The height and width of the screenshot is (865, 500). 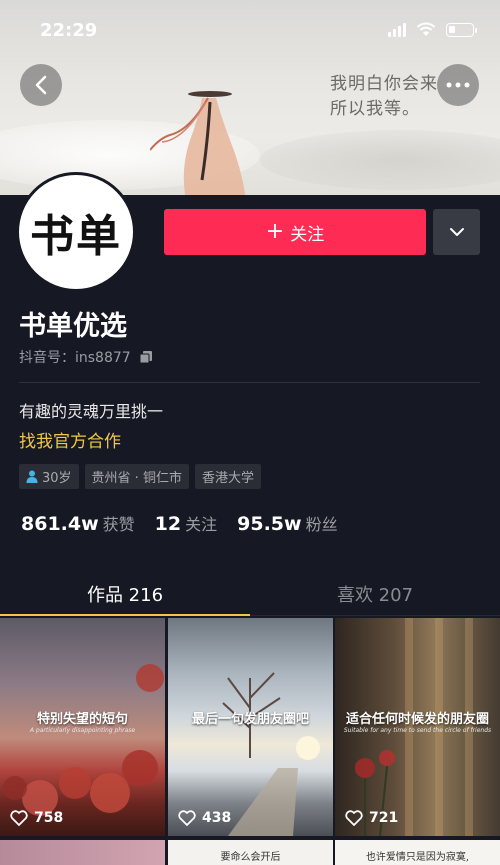 What do you see at coordinates (70, 439) in the screenshot?
I see `cooperation-link: 找我官方合作` at bounding box center [70, 439].